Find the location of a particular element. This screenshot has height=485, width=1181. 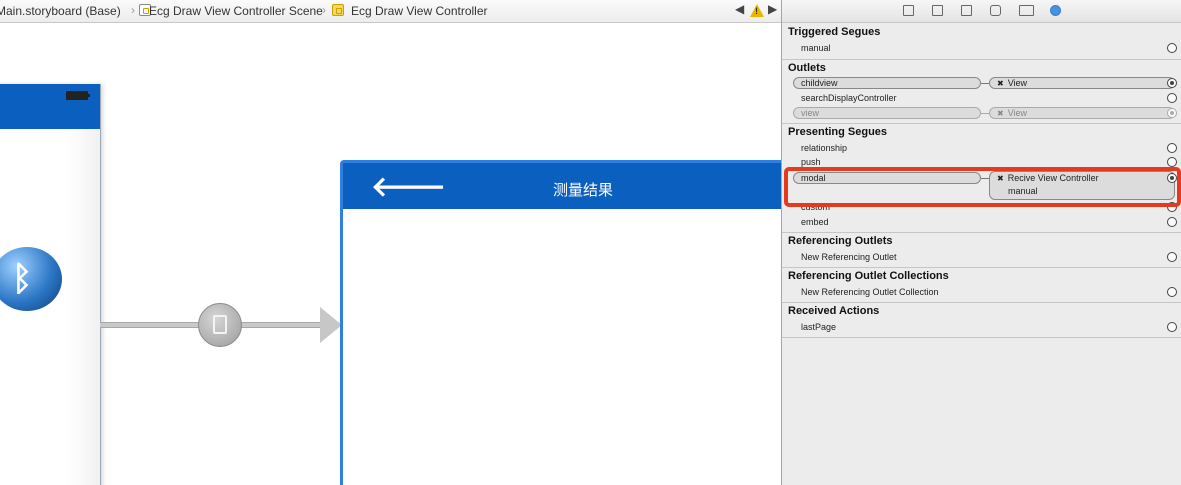

file-inspector-icon is located at coordinates (908, 10).